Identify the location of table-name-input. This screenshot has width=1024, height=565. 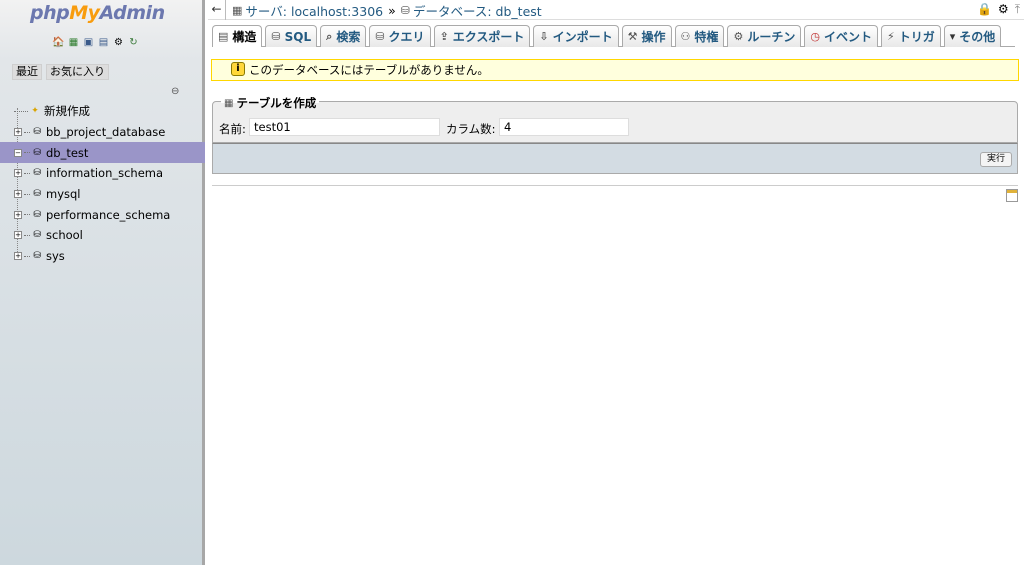
(344, 127).